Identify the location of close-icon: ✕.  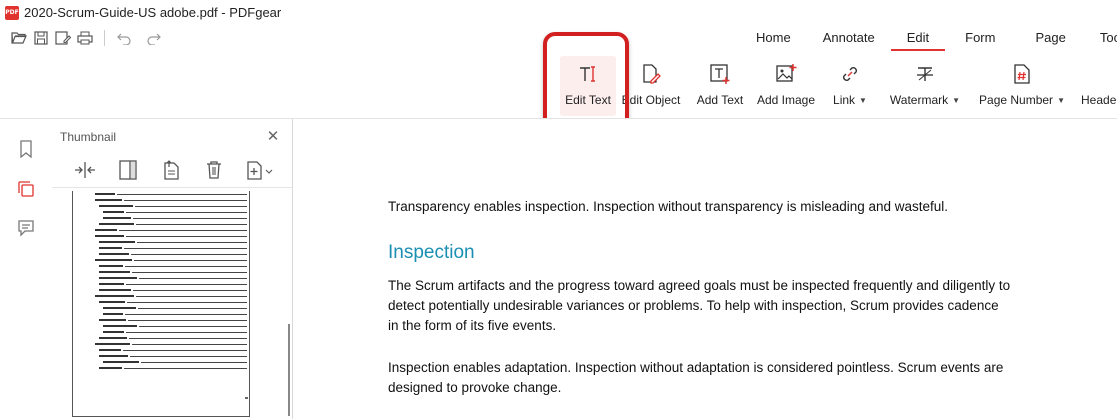
(273, 136).